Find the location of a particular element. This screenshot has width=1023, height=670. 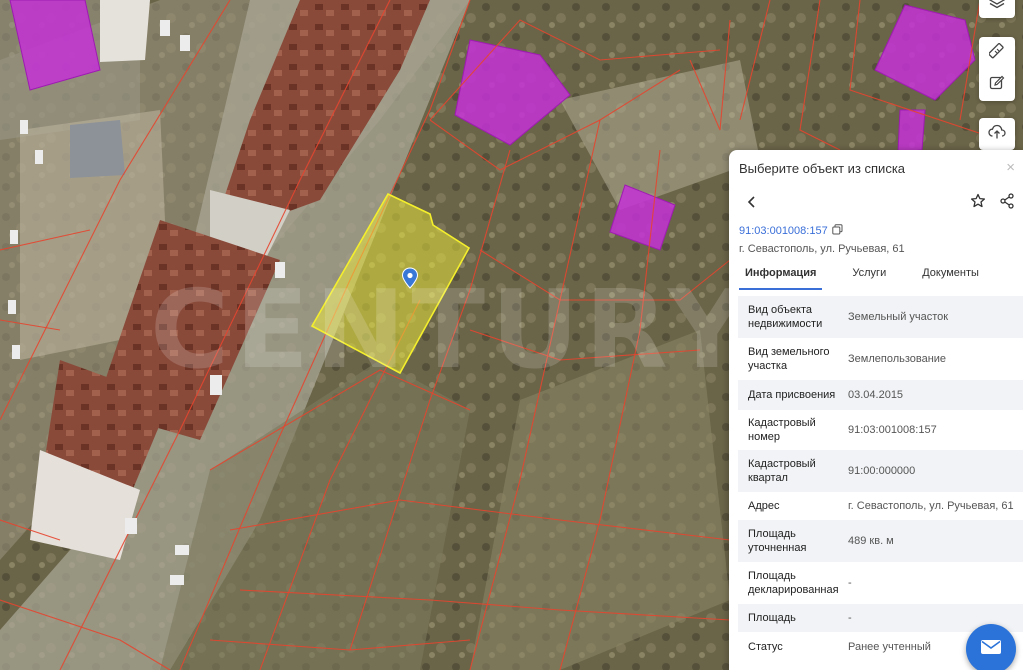

mail-icon is located at coordinates (991, 649).